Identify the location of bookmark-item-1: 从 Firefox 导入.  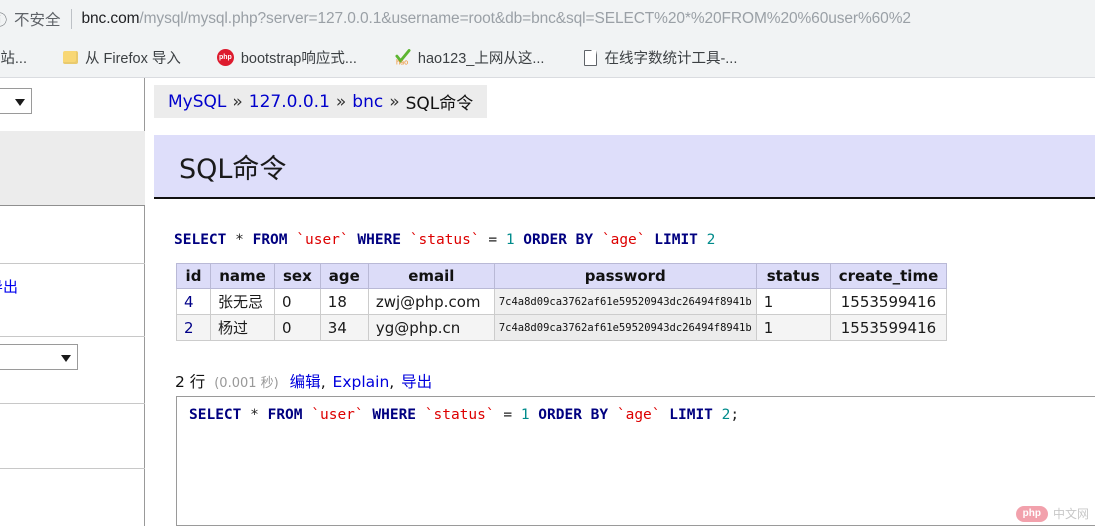
(122, 58).